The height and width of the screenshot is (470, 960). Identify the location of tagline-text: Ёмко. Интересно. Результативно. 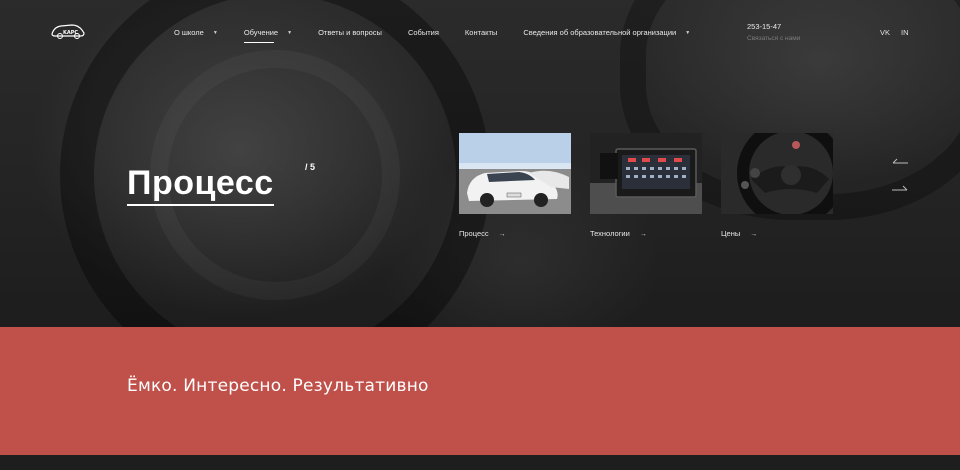
(278, 386).